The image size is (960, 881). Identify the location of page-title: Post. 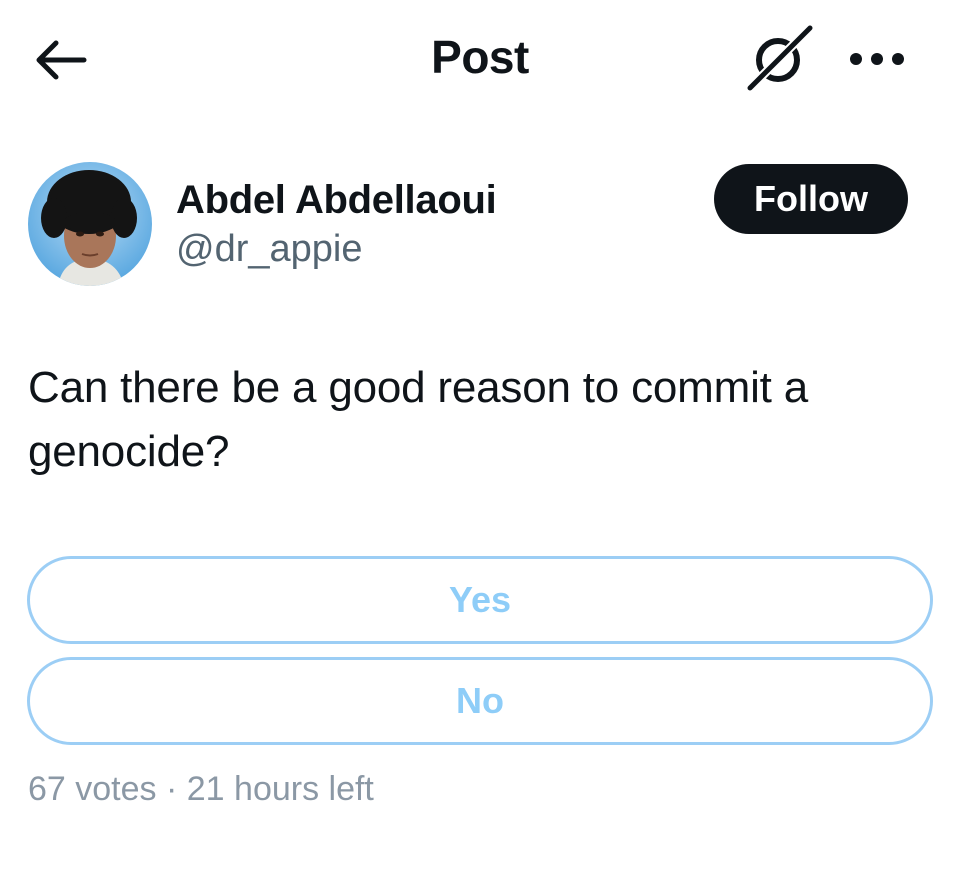
(480, 57).